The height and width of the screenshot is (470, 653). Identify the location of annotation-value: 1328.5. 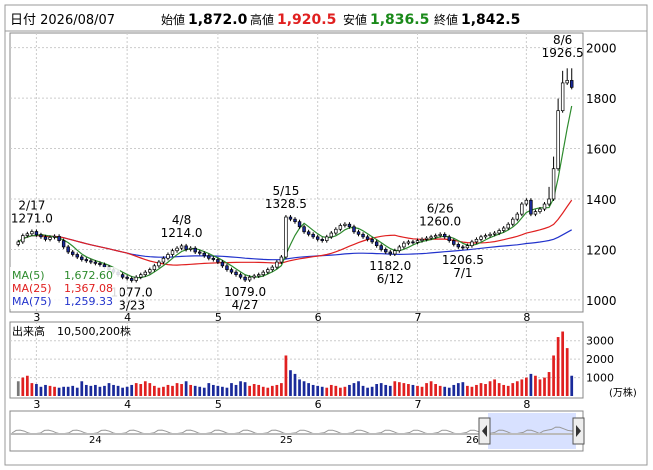
(286, 204).